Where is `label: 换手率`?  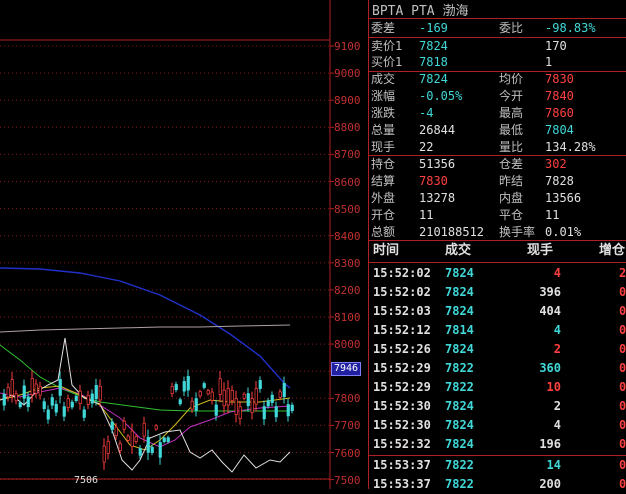
label: 换手率 is located at coordinates (517, 232).